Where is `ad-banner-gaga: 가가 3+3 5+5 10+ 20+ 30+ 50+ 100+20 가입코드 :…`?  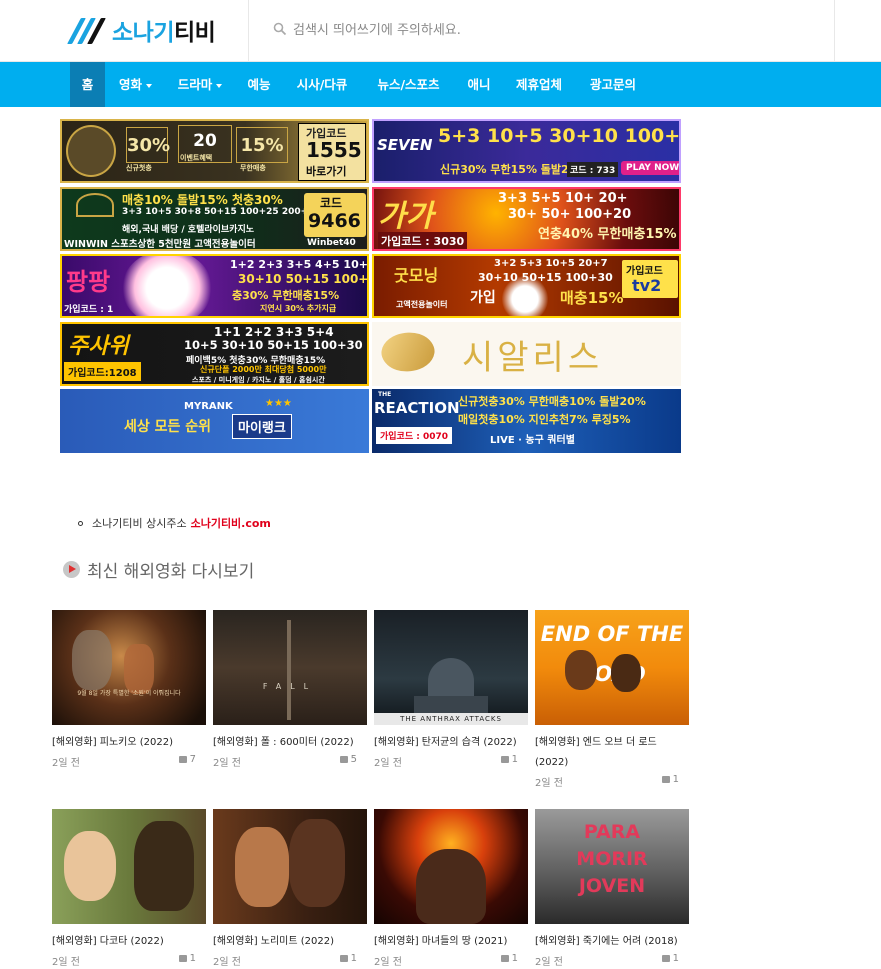
ad-banner-gaga: 가가 3+3 5+5 10+ 20+ 30+ 50+ 100+20 가입코드 :… is located at coordinates (526, 219).